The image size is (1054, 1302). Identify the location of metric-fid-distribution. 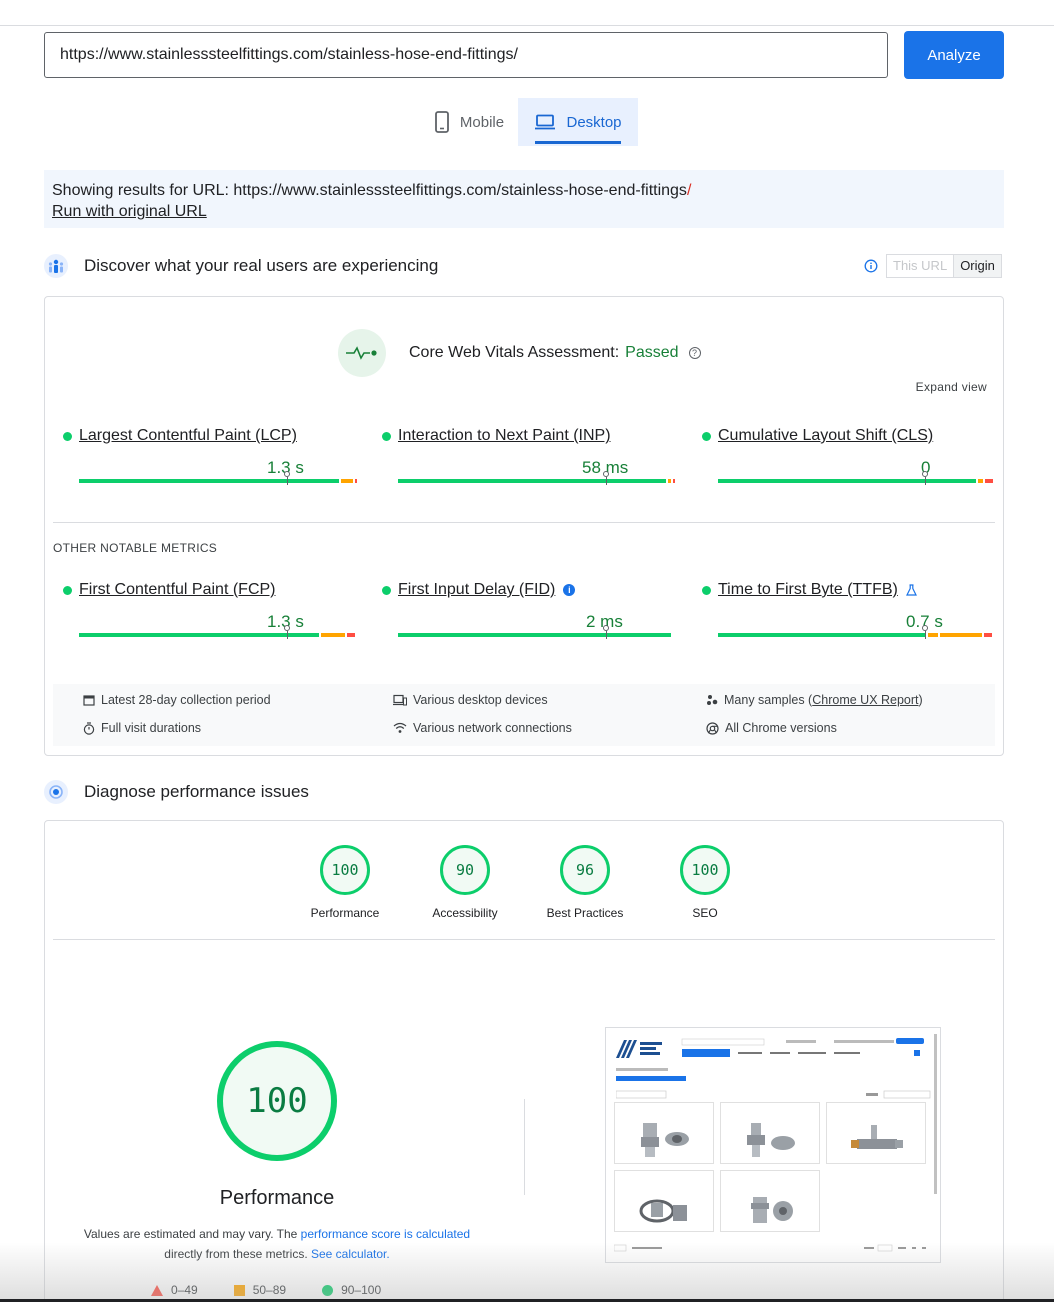
(534, 635).